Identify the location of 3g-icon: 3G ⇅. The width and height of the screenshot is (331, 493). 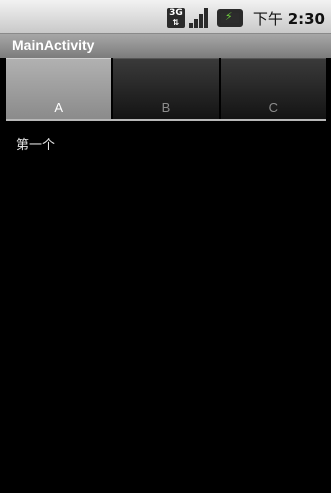
(175, 18).